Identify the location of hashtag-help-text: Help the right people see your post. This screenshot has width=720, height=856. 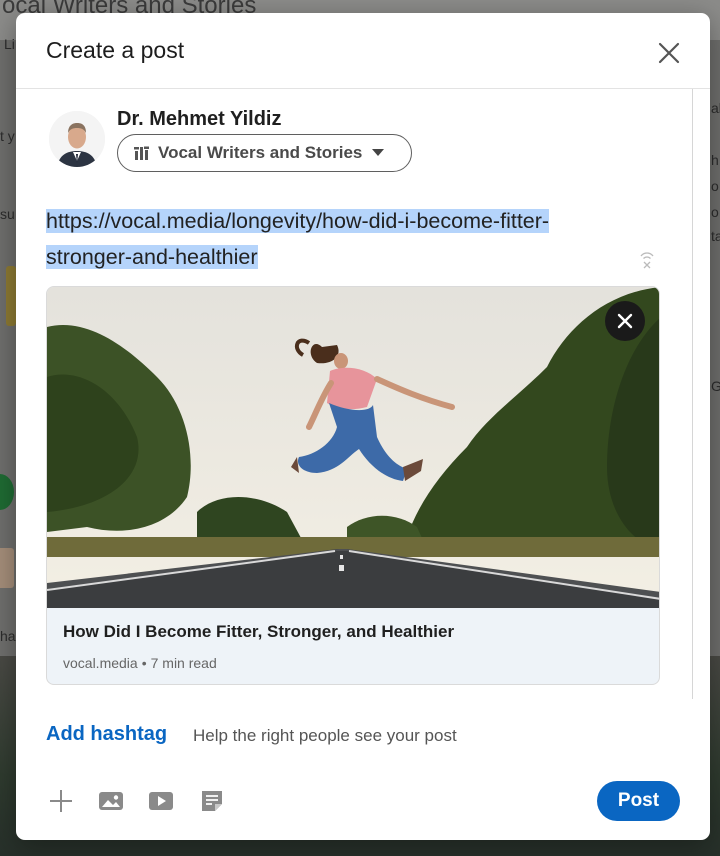
(325, 735).